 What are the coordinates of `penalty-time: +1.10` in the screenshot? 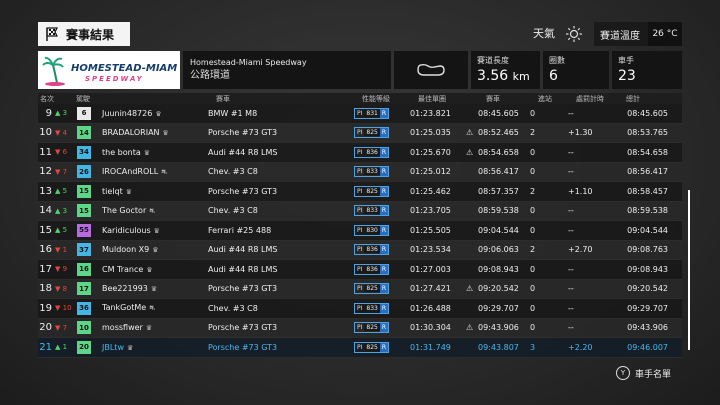 It's located at (580, 191).